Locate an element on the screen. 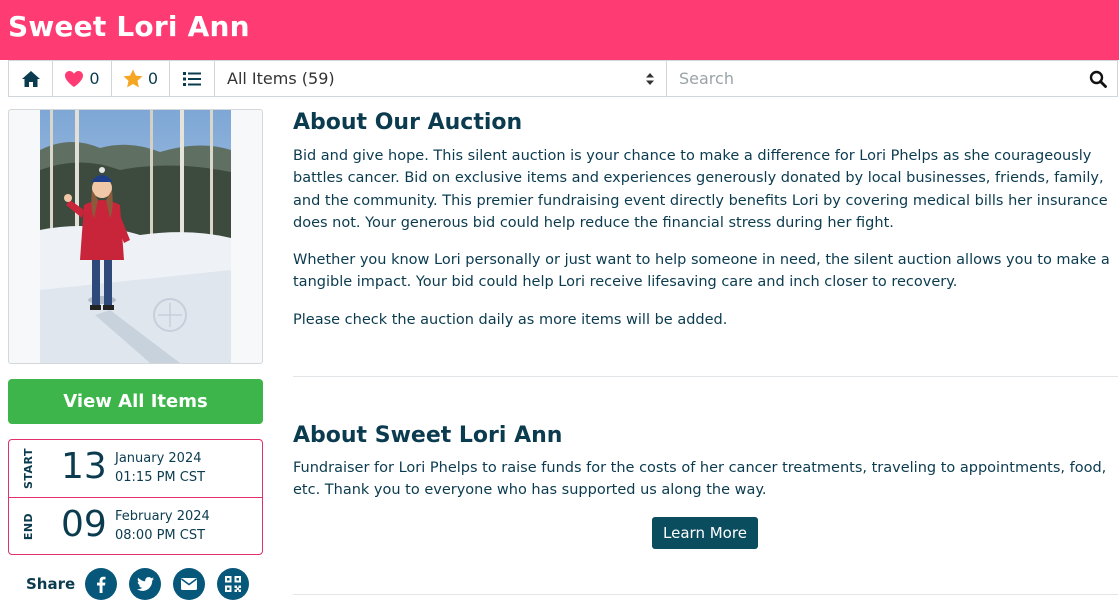 This screenshot has height=611, width=1119. search-input is located at coordinates (869, 78).